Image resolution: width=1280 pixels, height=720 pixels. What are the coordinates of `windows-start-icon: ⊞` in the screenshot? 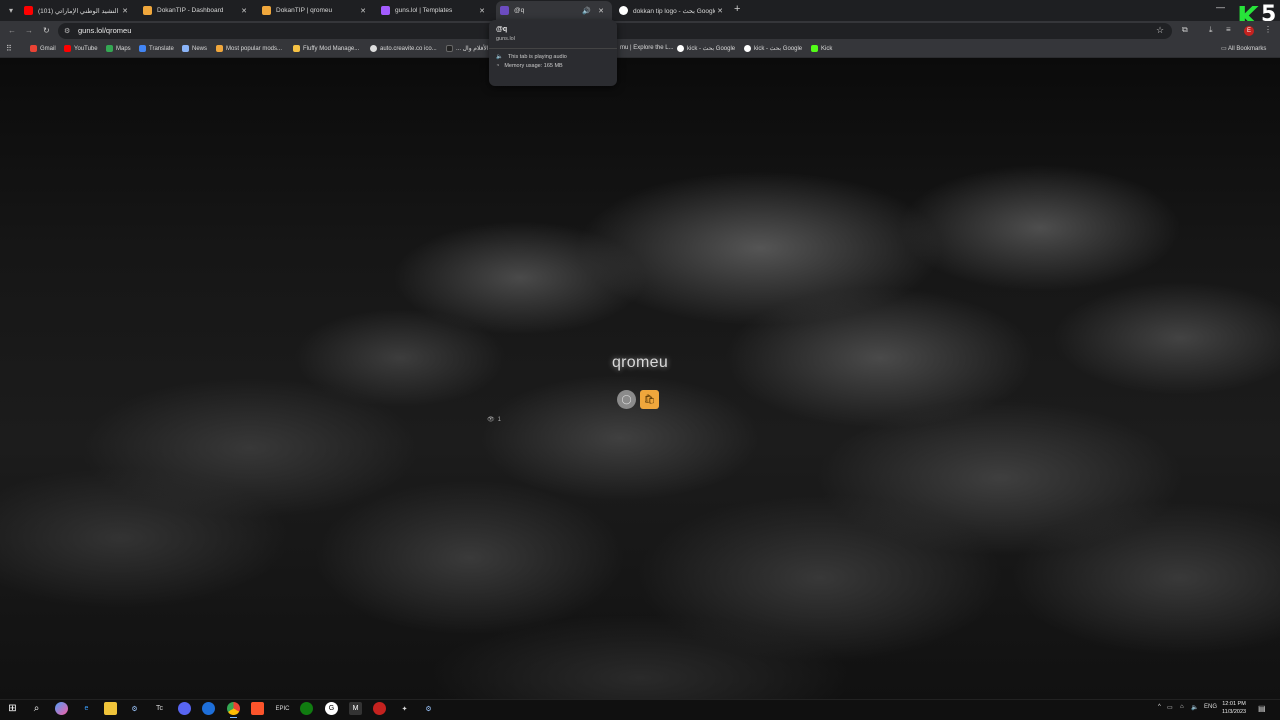 It's located at (12, 708).